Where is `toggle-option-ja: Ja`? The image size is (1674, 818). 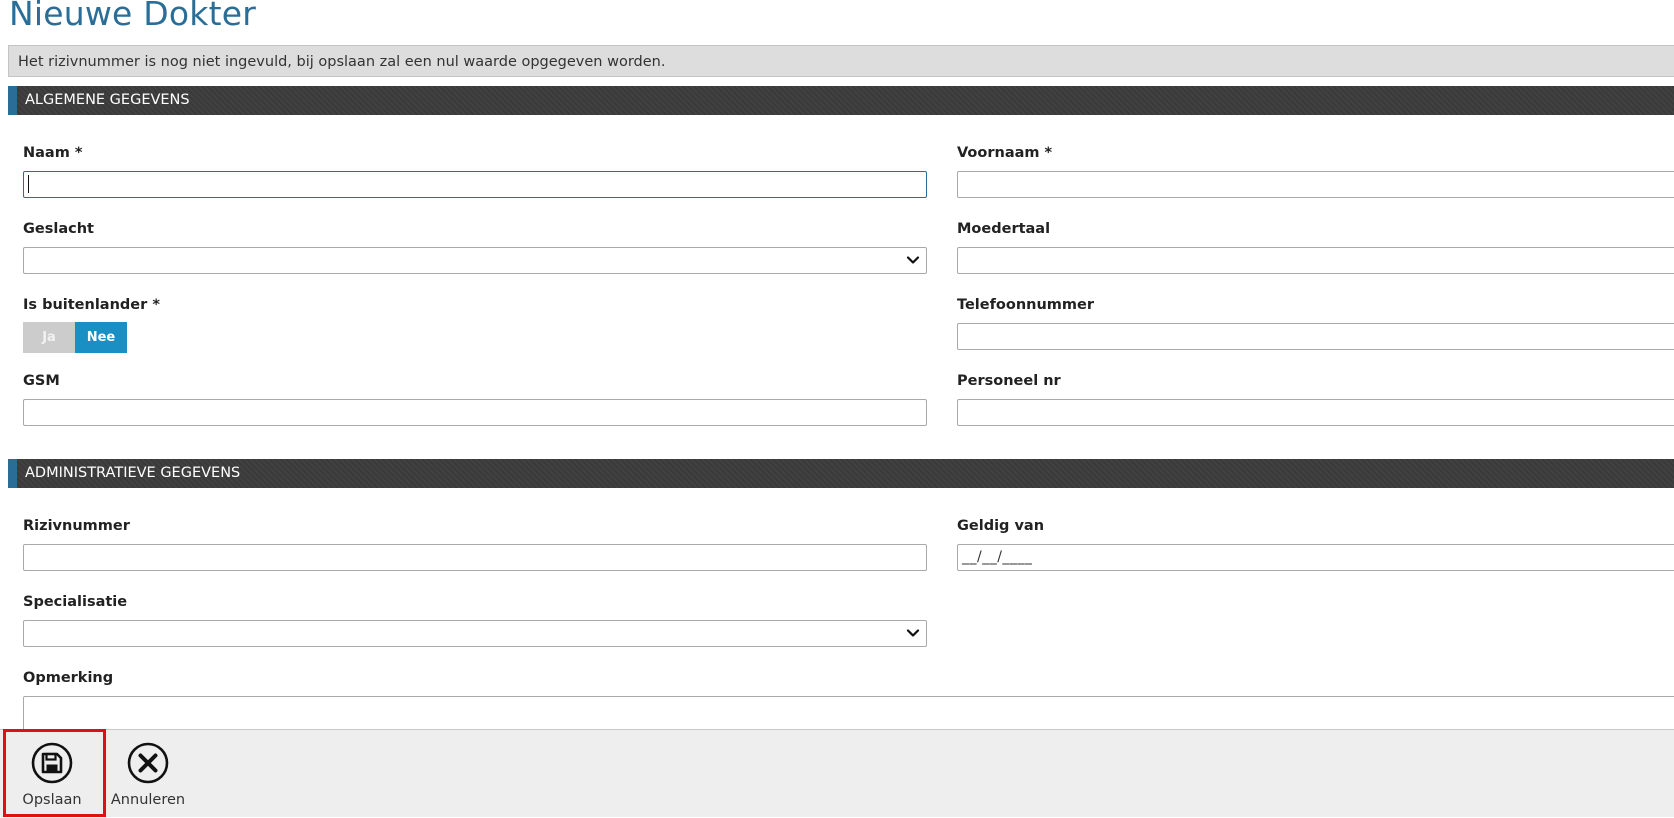 toggle-option-ja: Ja is located at coordinates (49, 337).